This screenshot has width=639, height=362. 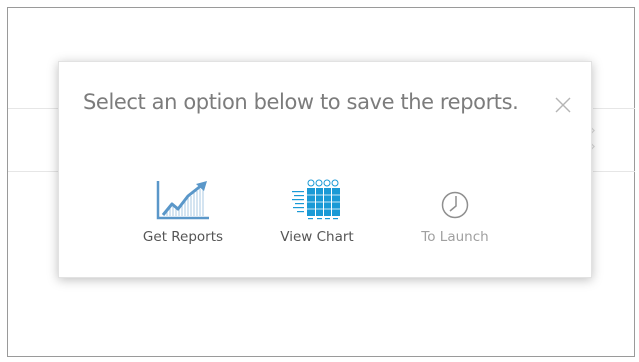 I want to click on bar-chart-icon, so click(x=316, y=199).